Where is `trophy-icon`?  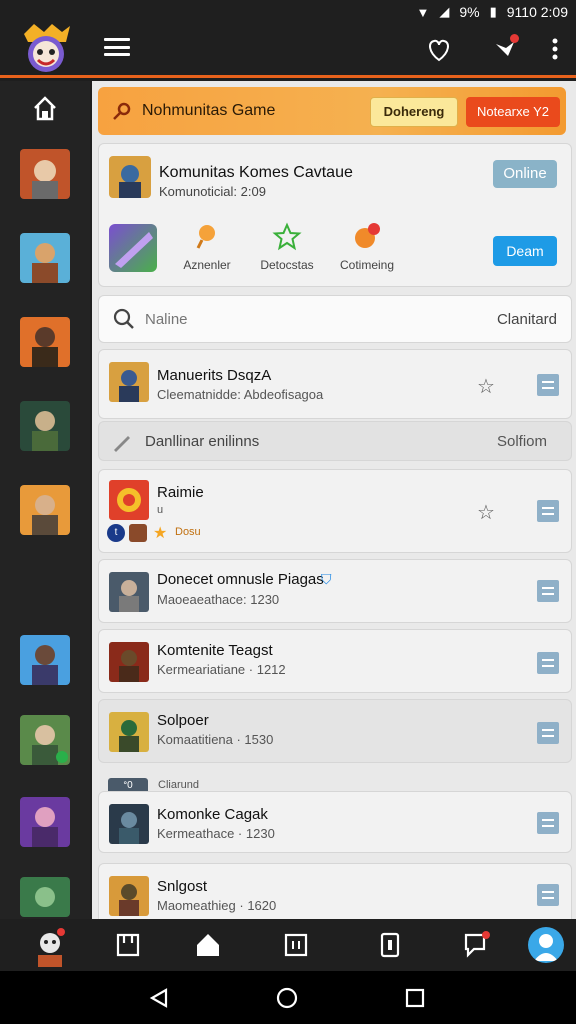
trophy-icon is located at coordinates (296, 945).